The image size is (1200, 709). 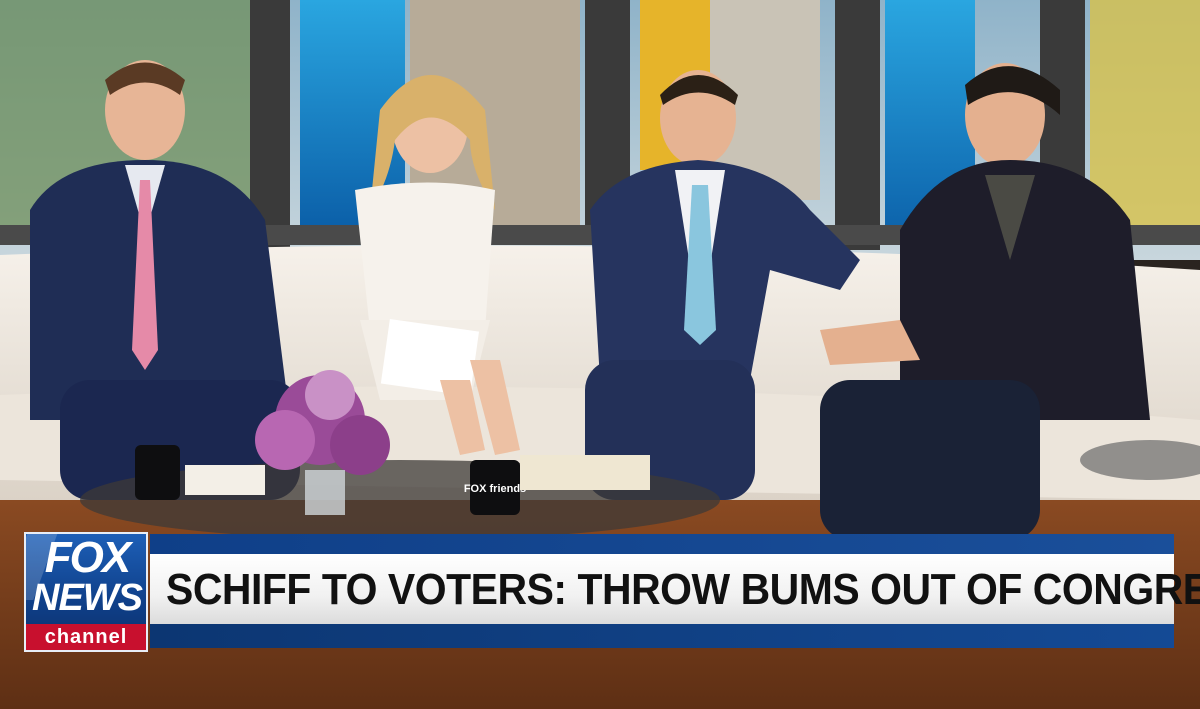 What do you see at coordinates (87, 557) in the screenshot?
I see `logo-text-fox: FOX` at bounding box center [87, 557].